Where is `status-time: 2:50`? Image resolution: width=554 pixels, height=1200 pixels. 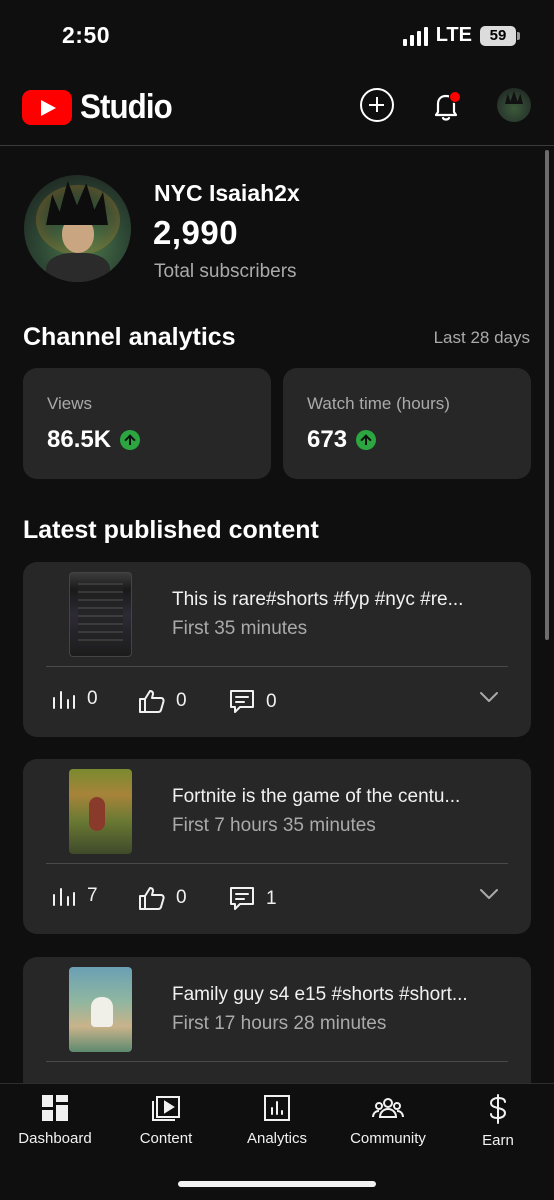 status-time: 2:50 is located at coordinates (86, 35).